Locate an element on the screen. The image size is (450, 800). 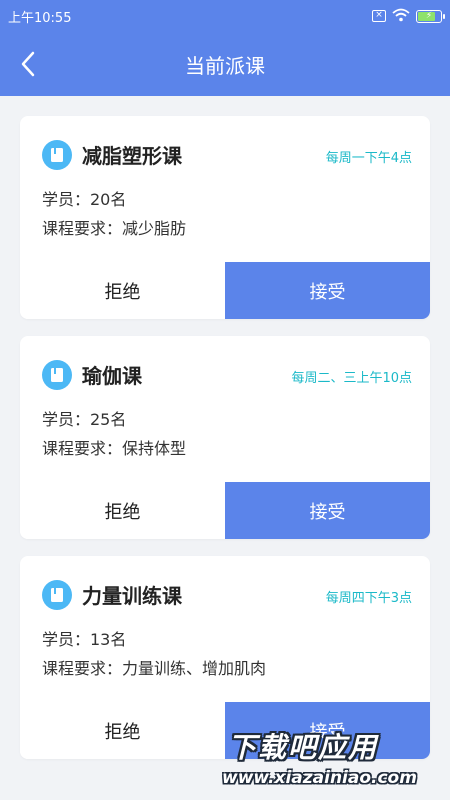
sim-no-signal-icon: × is located at coordinates (379, 16).